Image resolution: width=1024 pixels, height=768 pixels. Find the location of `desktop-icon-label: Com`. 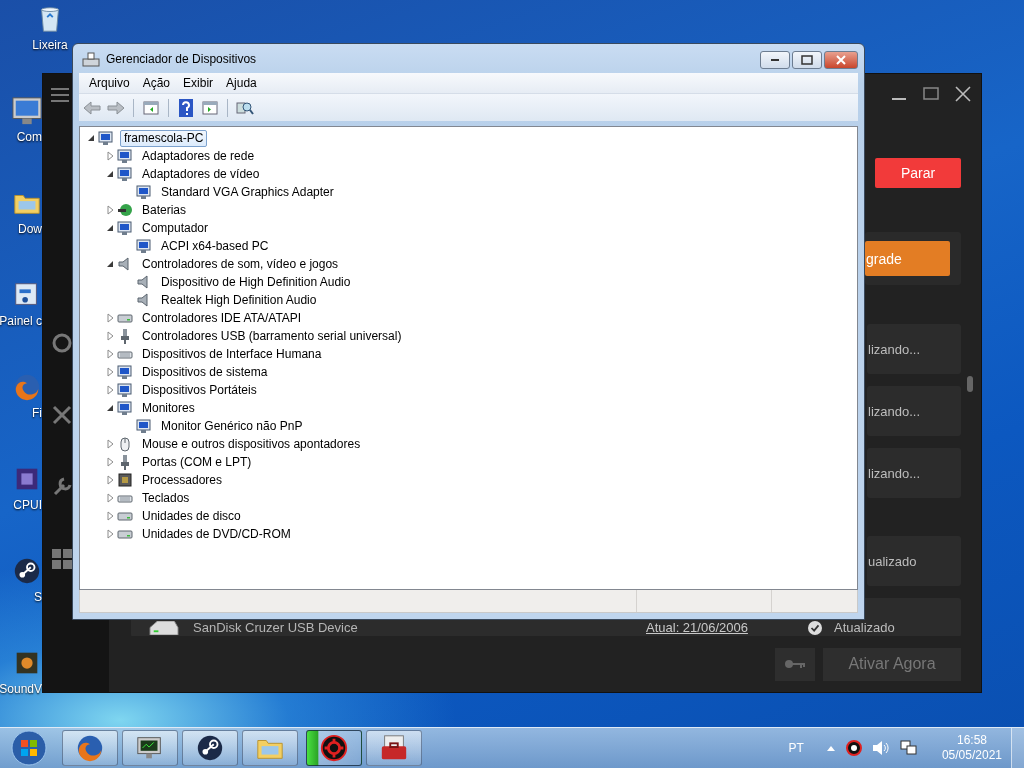

desktop-icon-label: Com is located at coordinates (29, 137).